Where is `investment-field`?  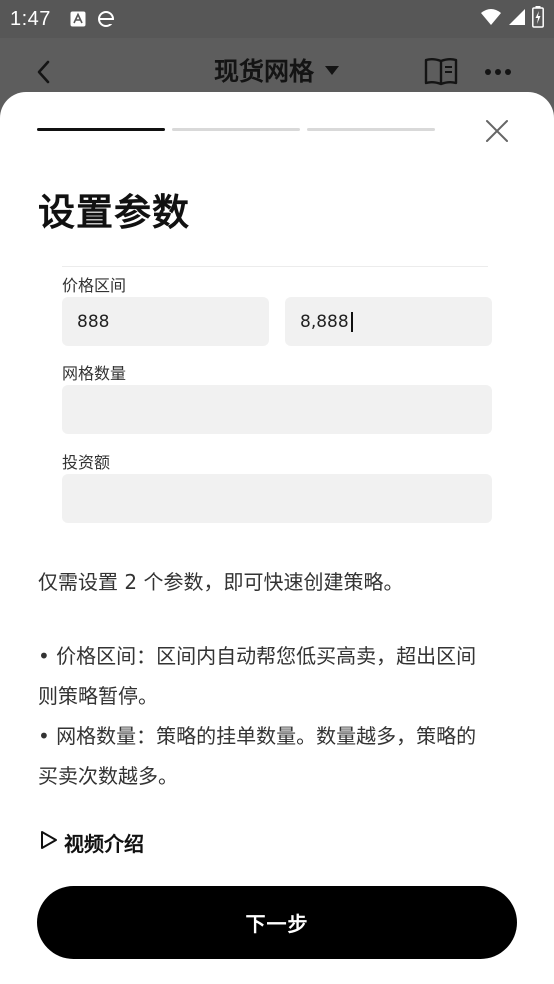 investment-field is located at coordinates (277, 498).